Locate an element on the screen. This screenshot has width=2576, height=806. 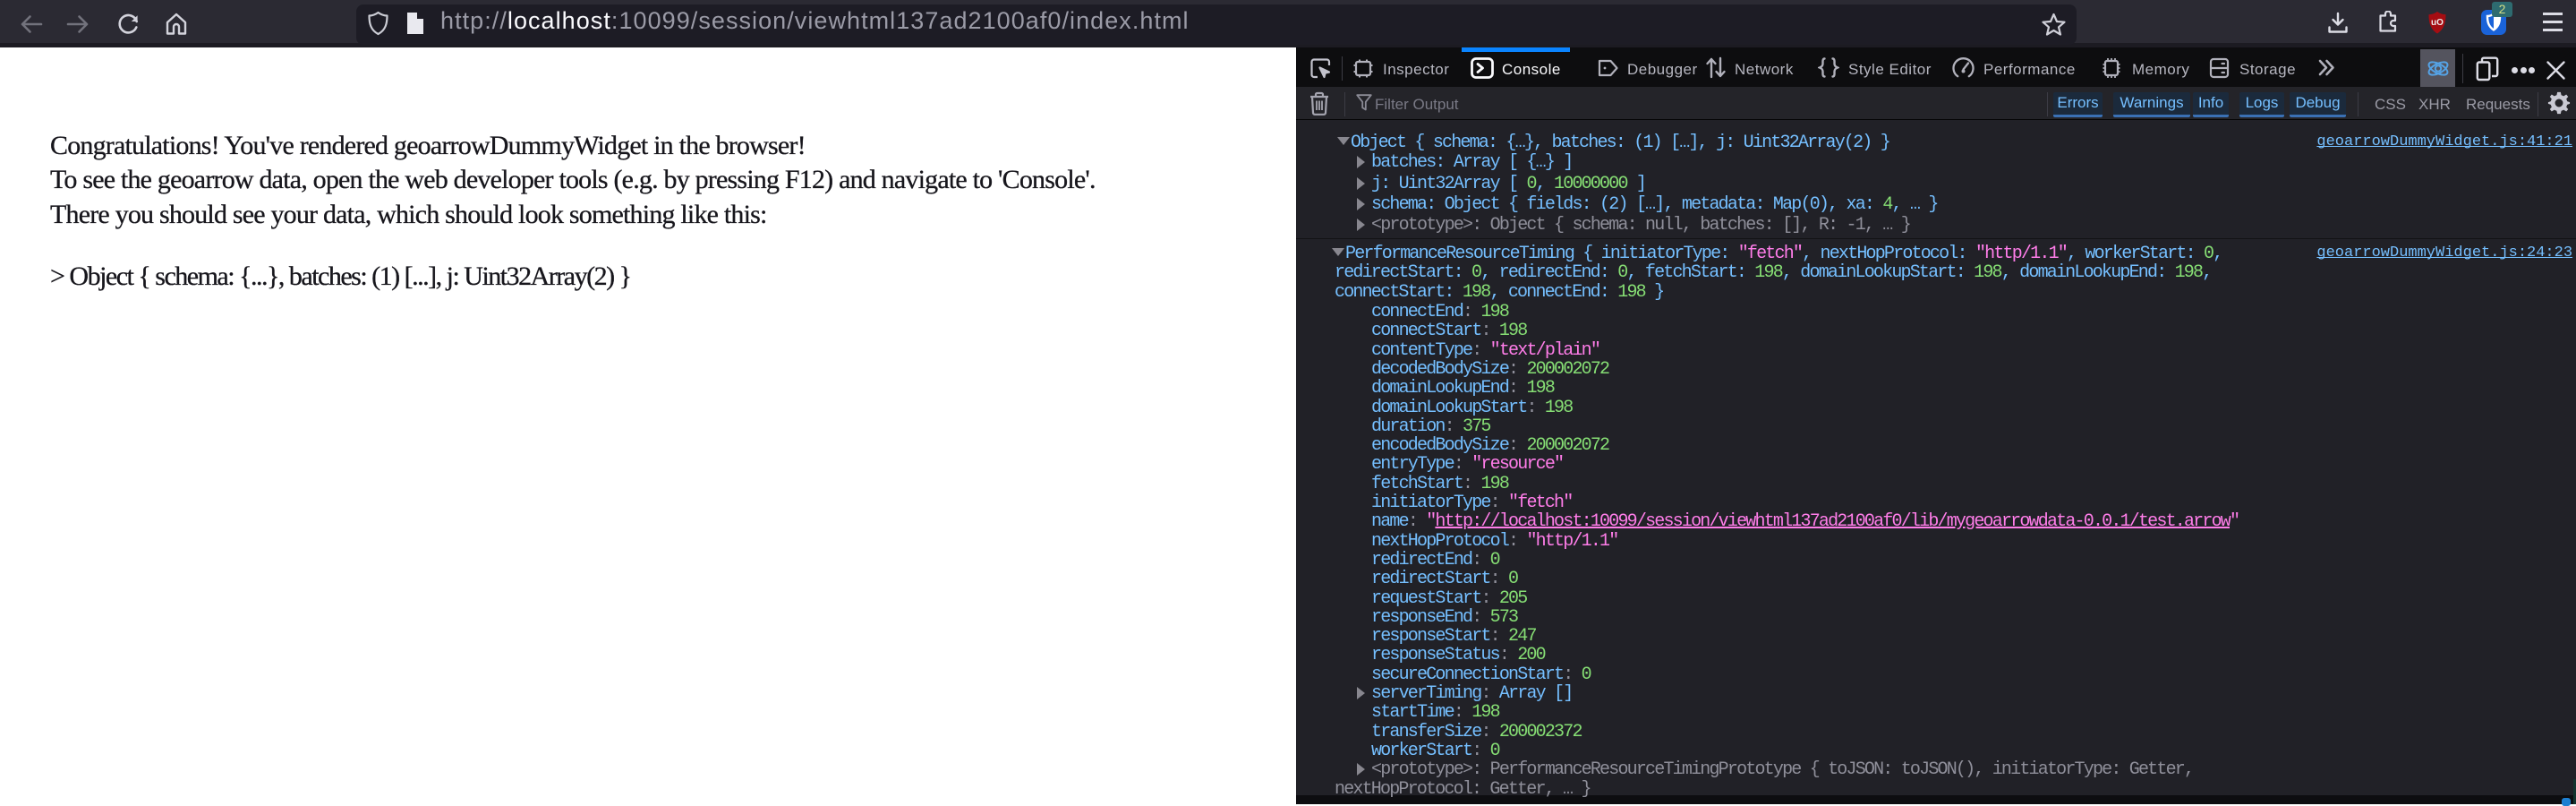
svg-text: uO is located at coordinates (2437, 23).